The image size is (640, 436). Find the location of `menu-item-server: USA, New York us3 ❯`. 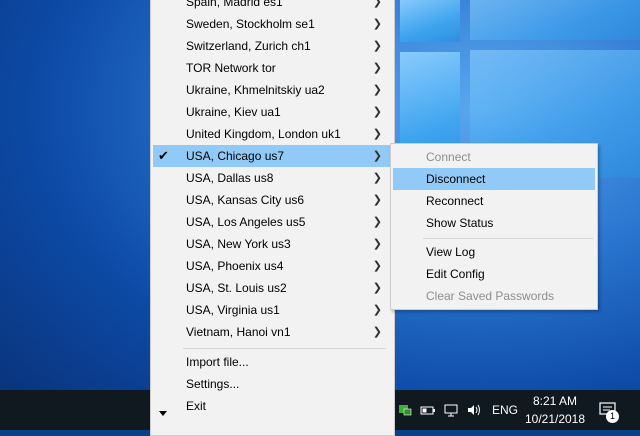

menu-item-server: USA, New York us3 ❯ is located at coordinates (272, 244).